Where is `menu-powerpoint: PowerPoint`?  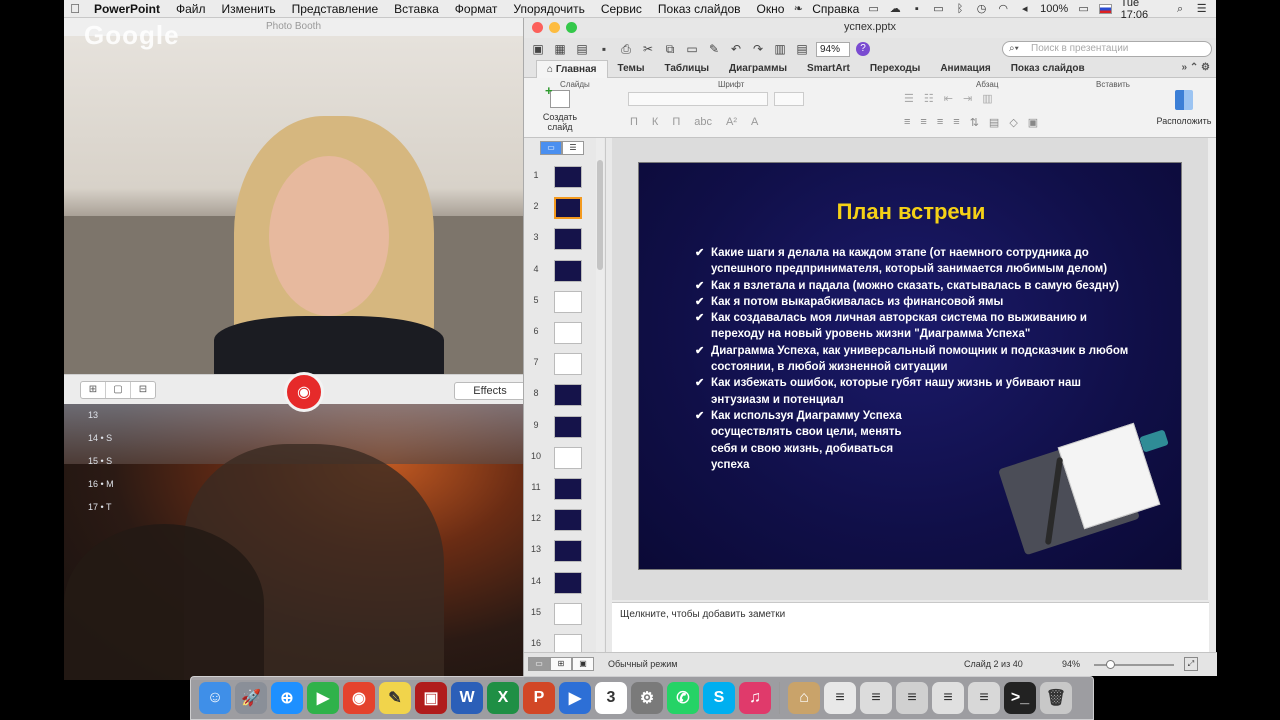
menu-powerpoint: PowerPoint is located at coordinates (127, 9).